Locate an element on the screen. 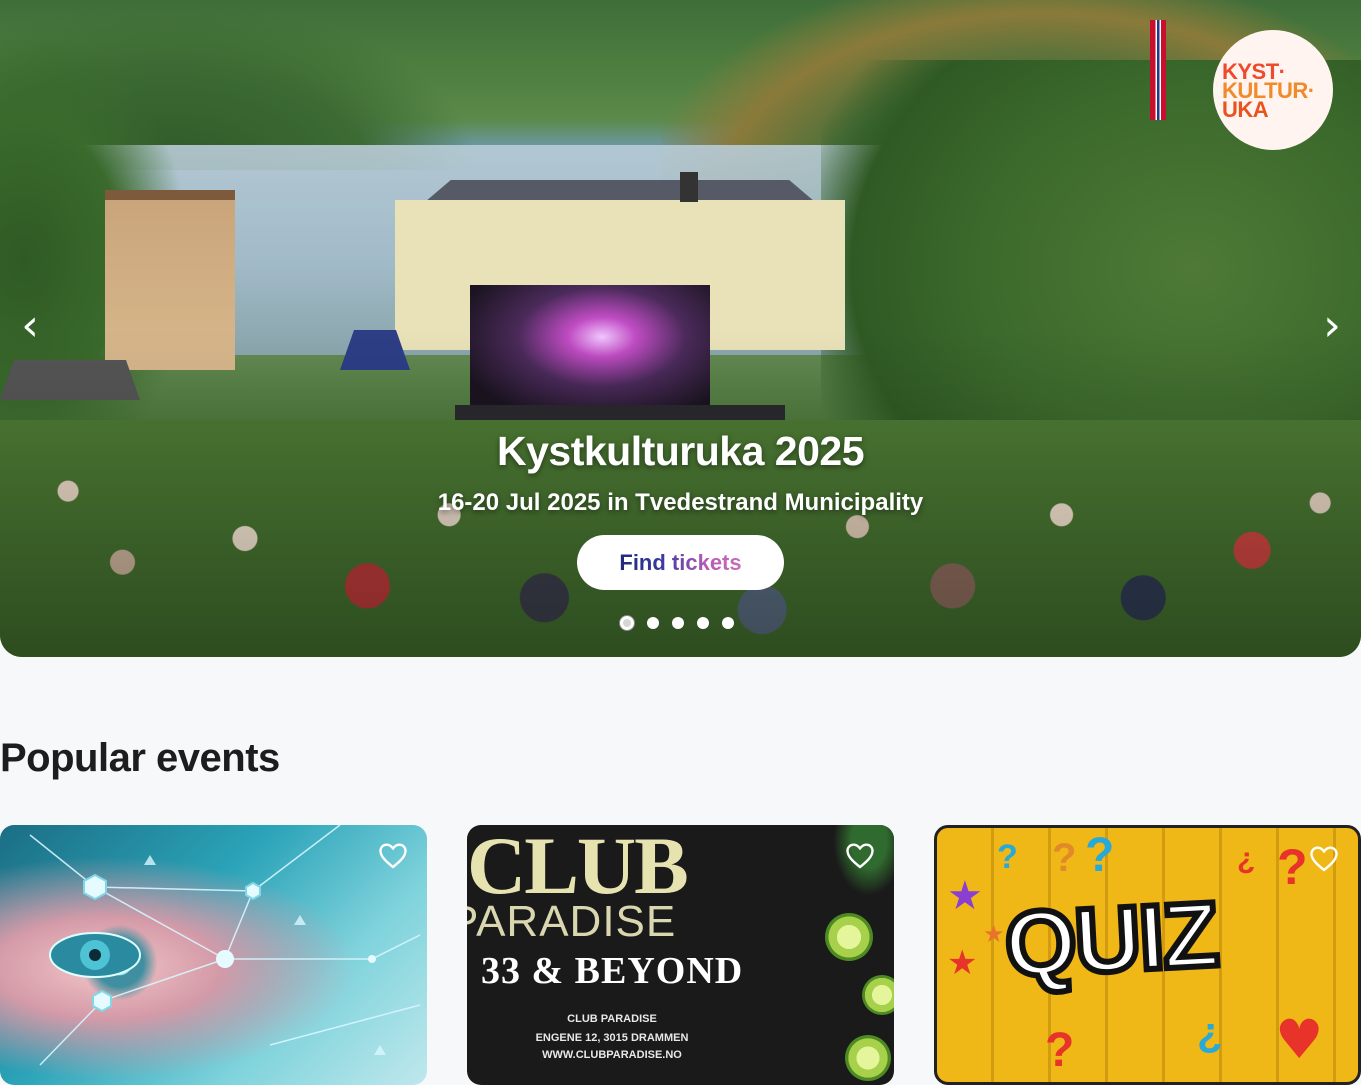 The width and height of the screenshot is (1361, 1085). event-logo: KYST· KULTUR· UKA is located at coordinates (1273, 90).